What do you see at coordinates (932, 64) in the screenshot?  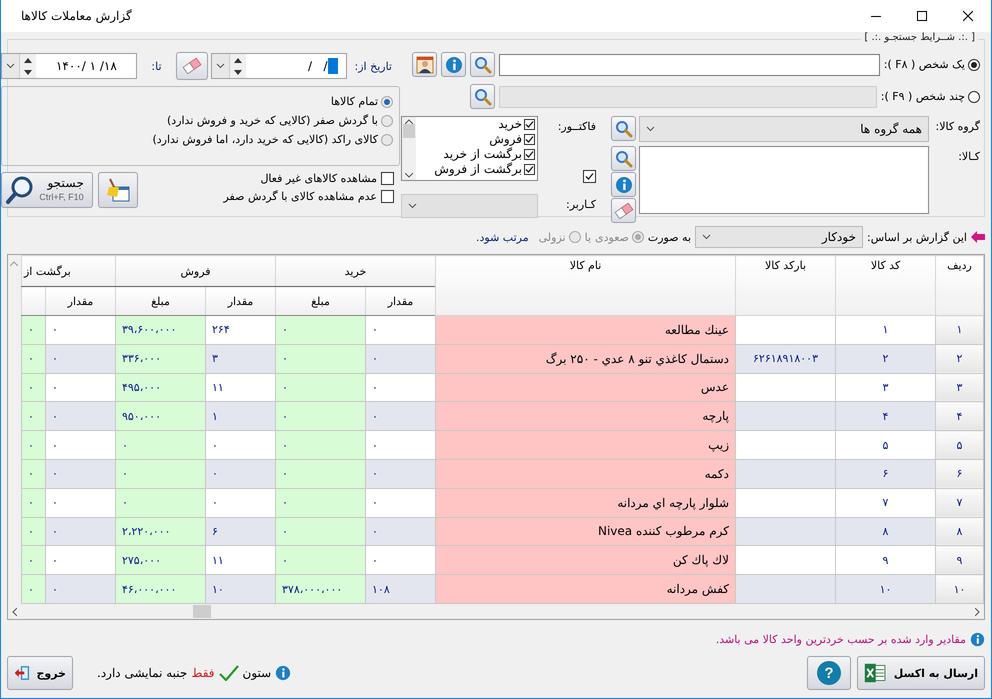 I see `person-mode-radio: یک شخص ( F۸ ):` at bounding box center [932, 64].